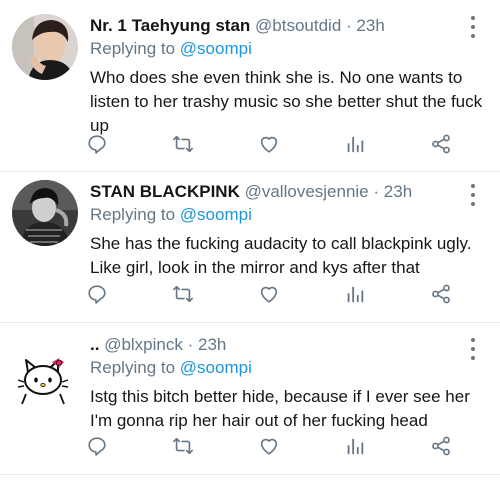  I want to click on user-handle: @vallovesjennie, so click(307, 191).